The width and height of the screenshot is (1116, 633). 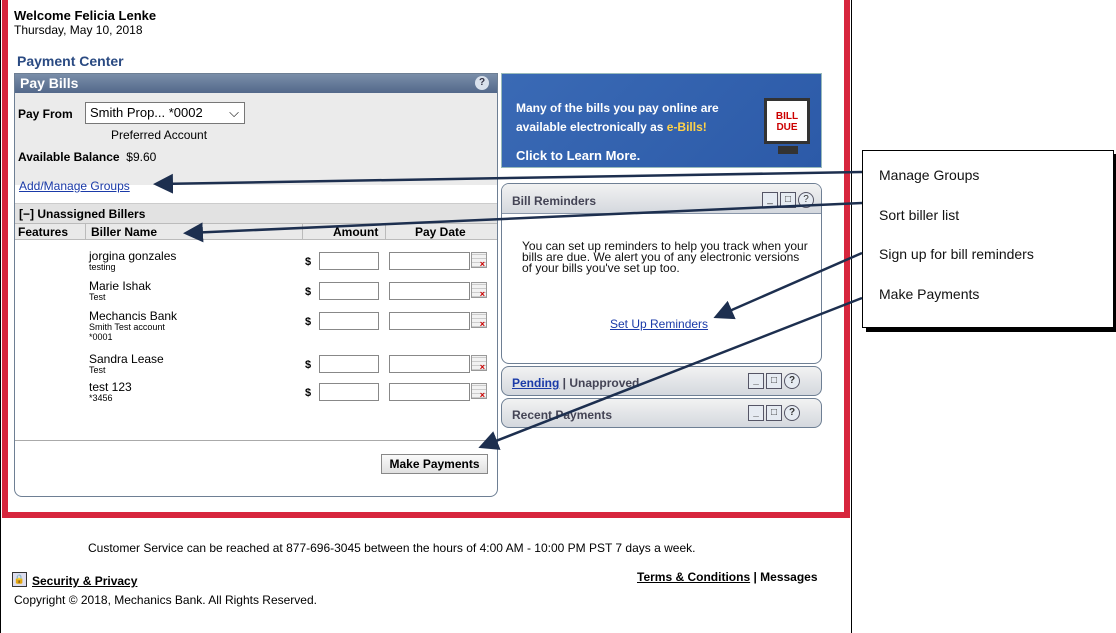 What do you see at coordinates (562, 415) in the screenshot?
I see `recent-payments-title: Recent Payments` at bounding box center [562, 415].